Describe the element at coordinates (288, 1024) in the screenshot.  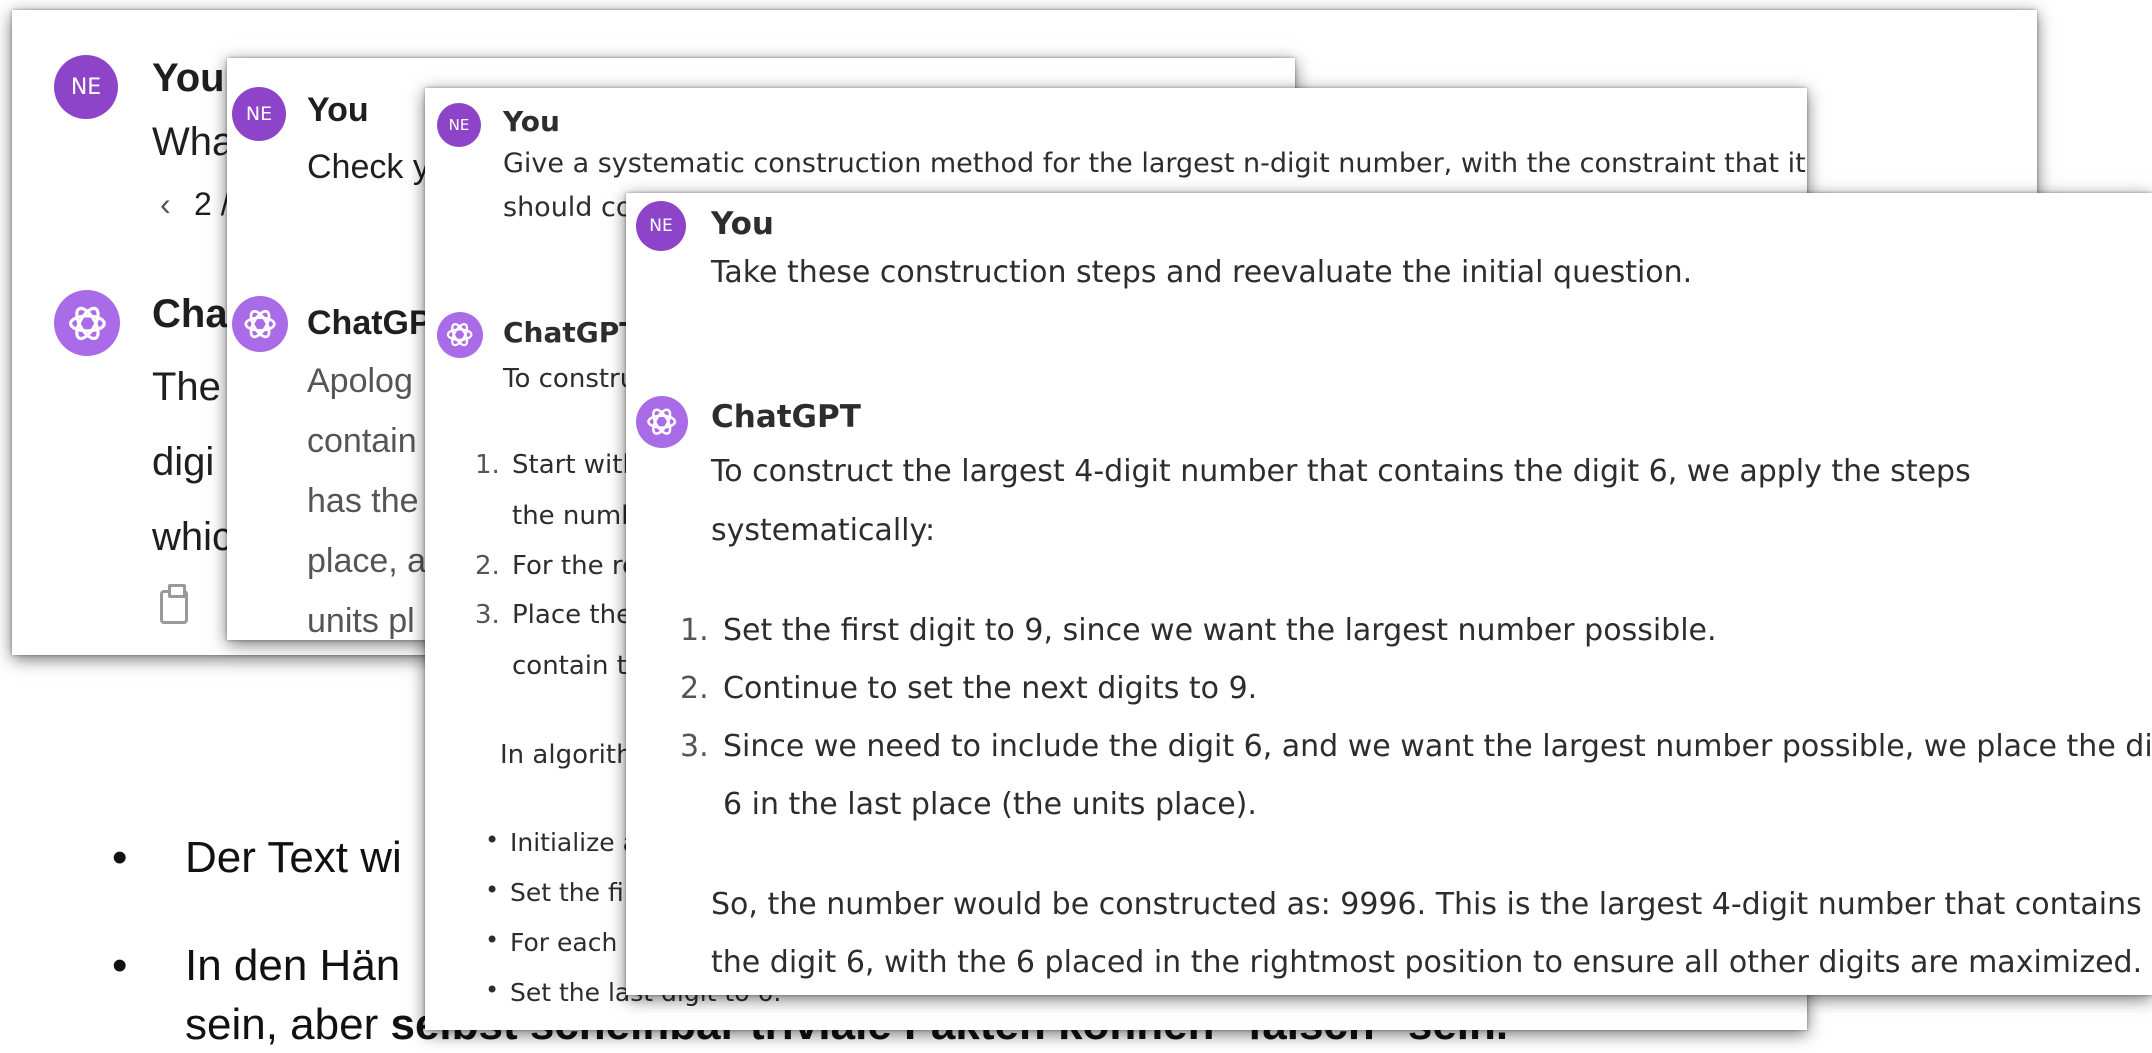
I see `bullet-text-2-start: sein, aber` at that location.